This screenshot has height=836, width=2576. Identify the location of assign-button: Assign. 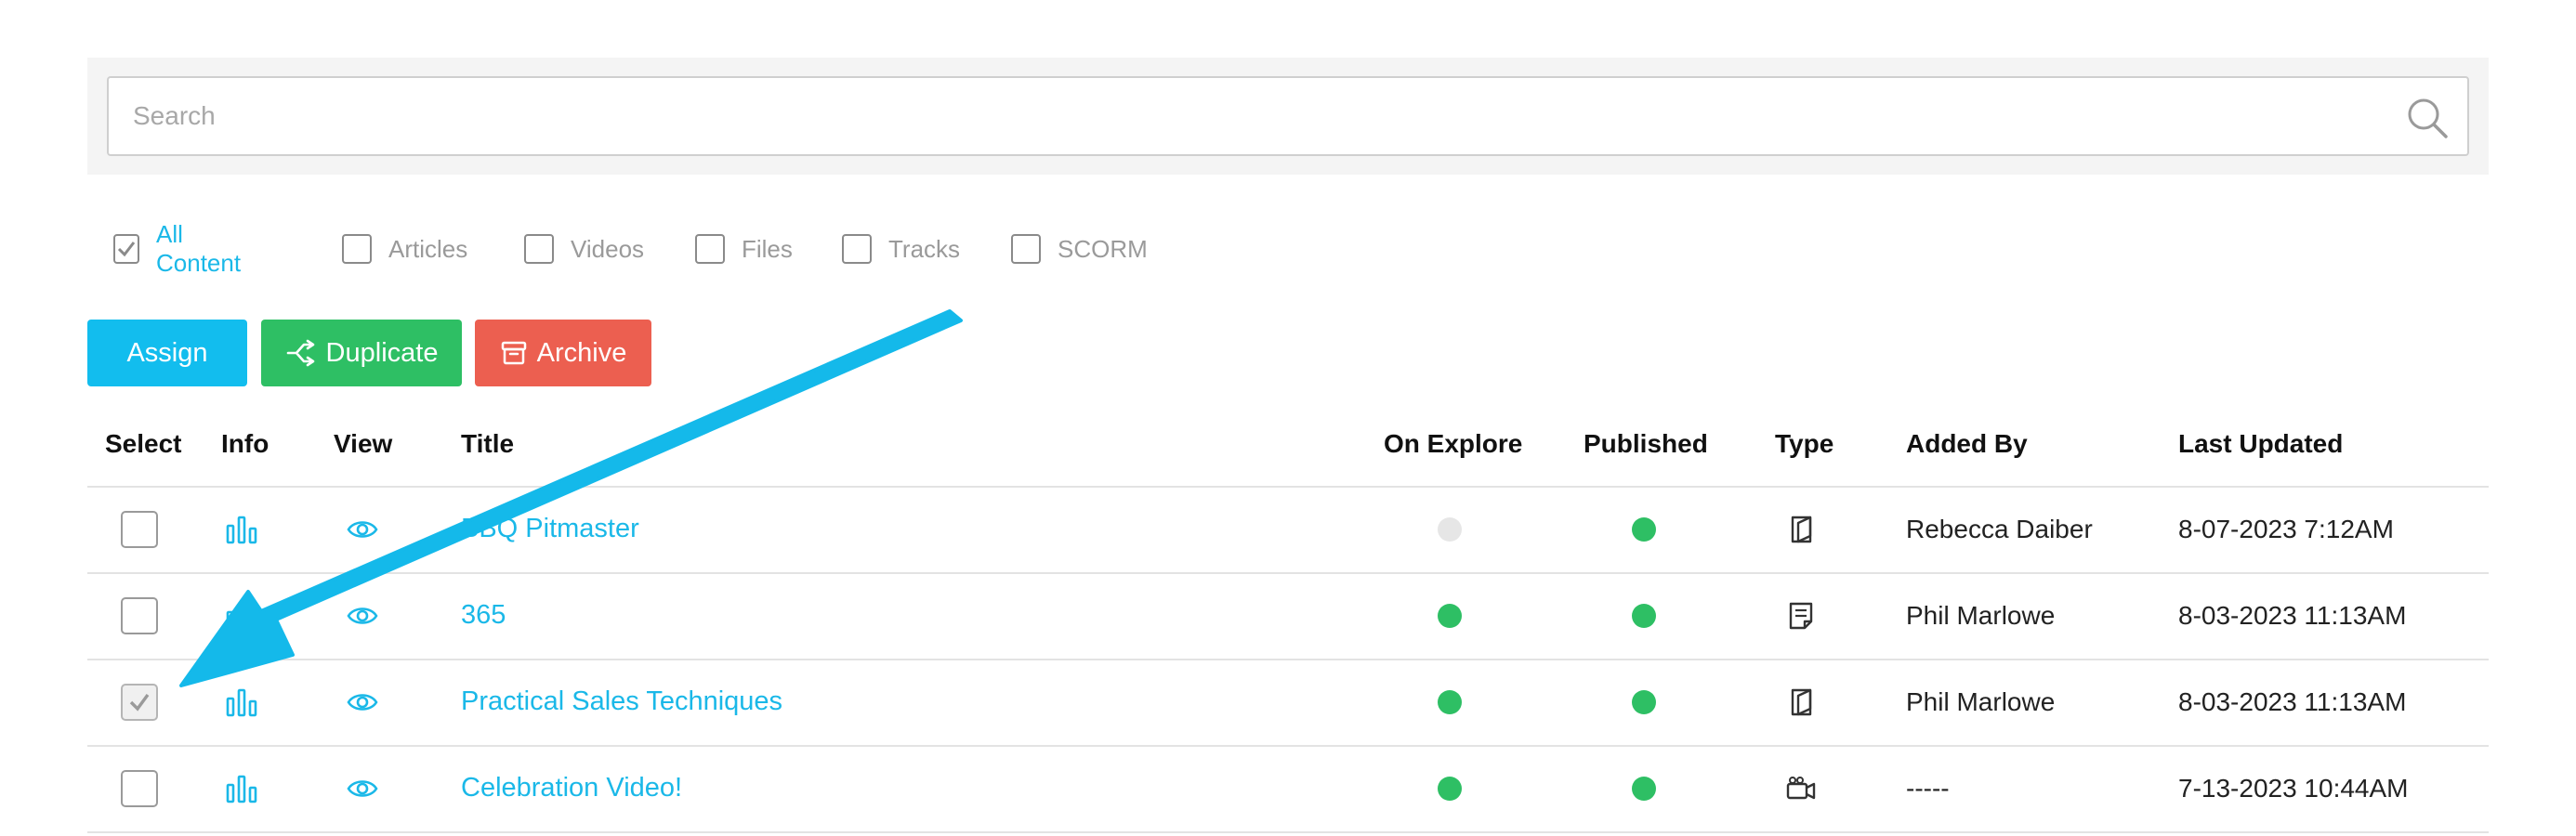
(167, 353).